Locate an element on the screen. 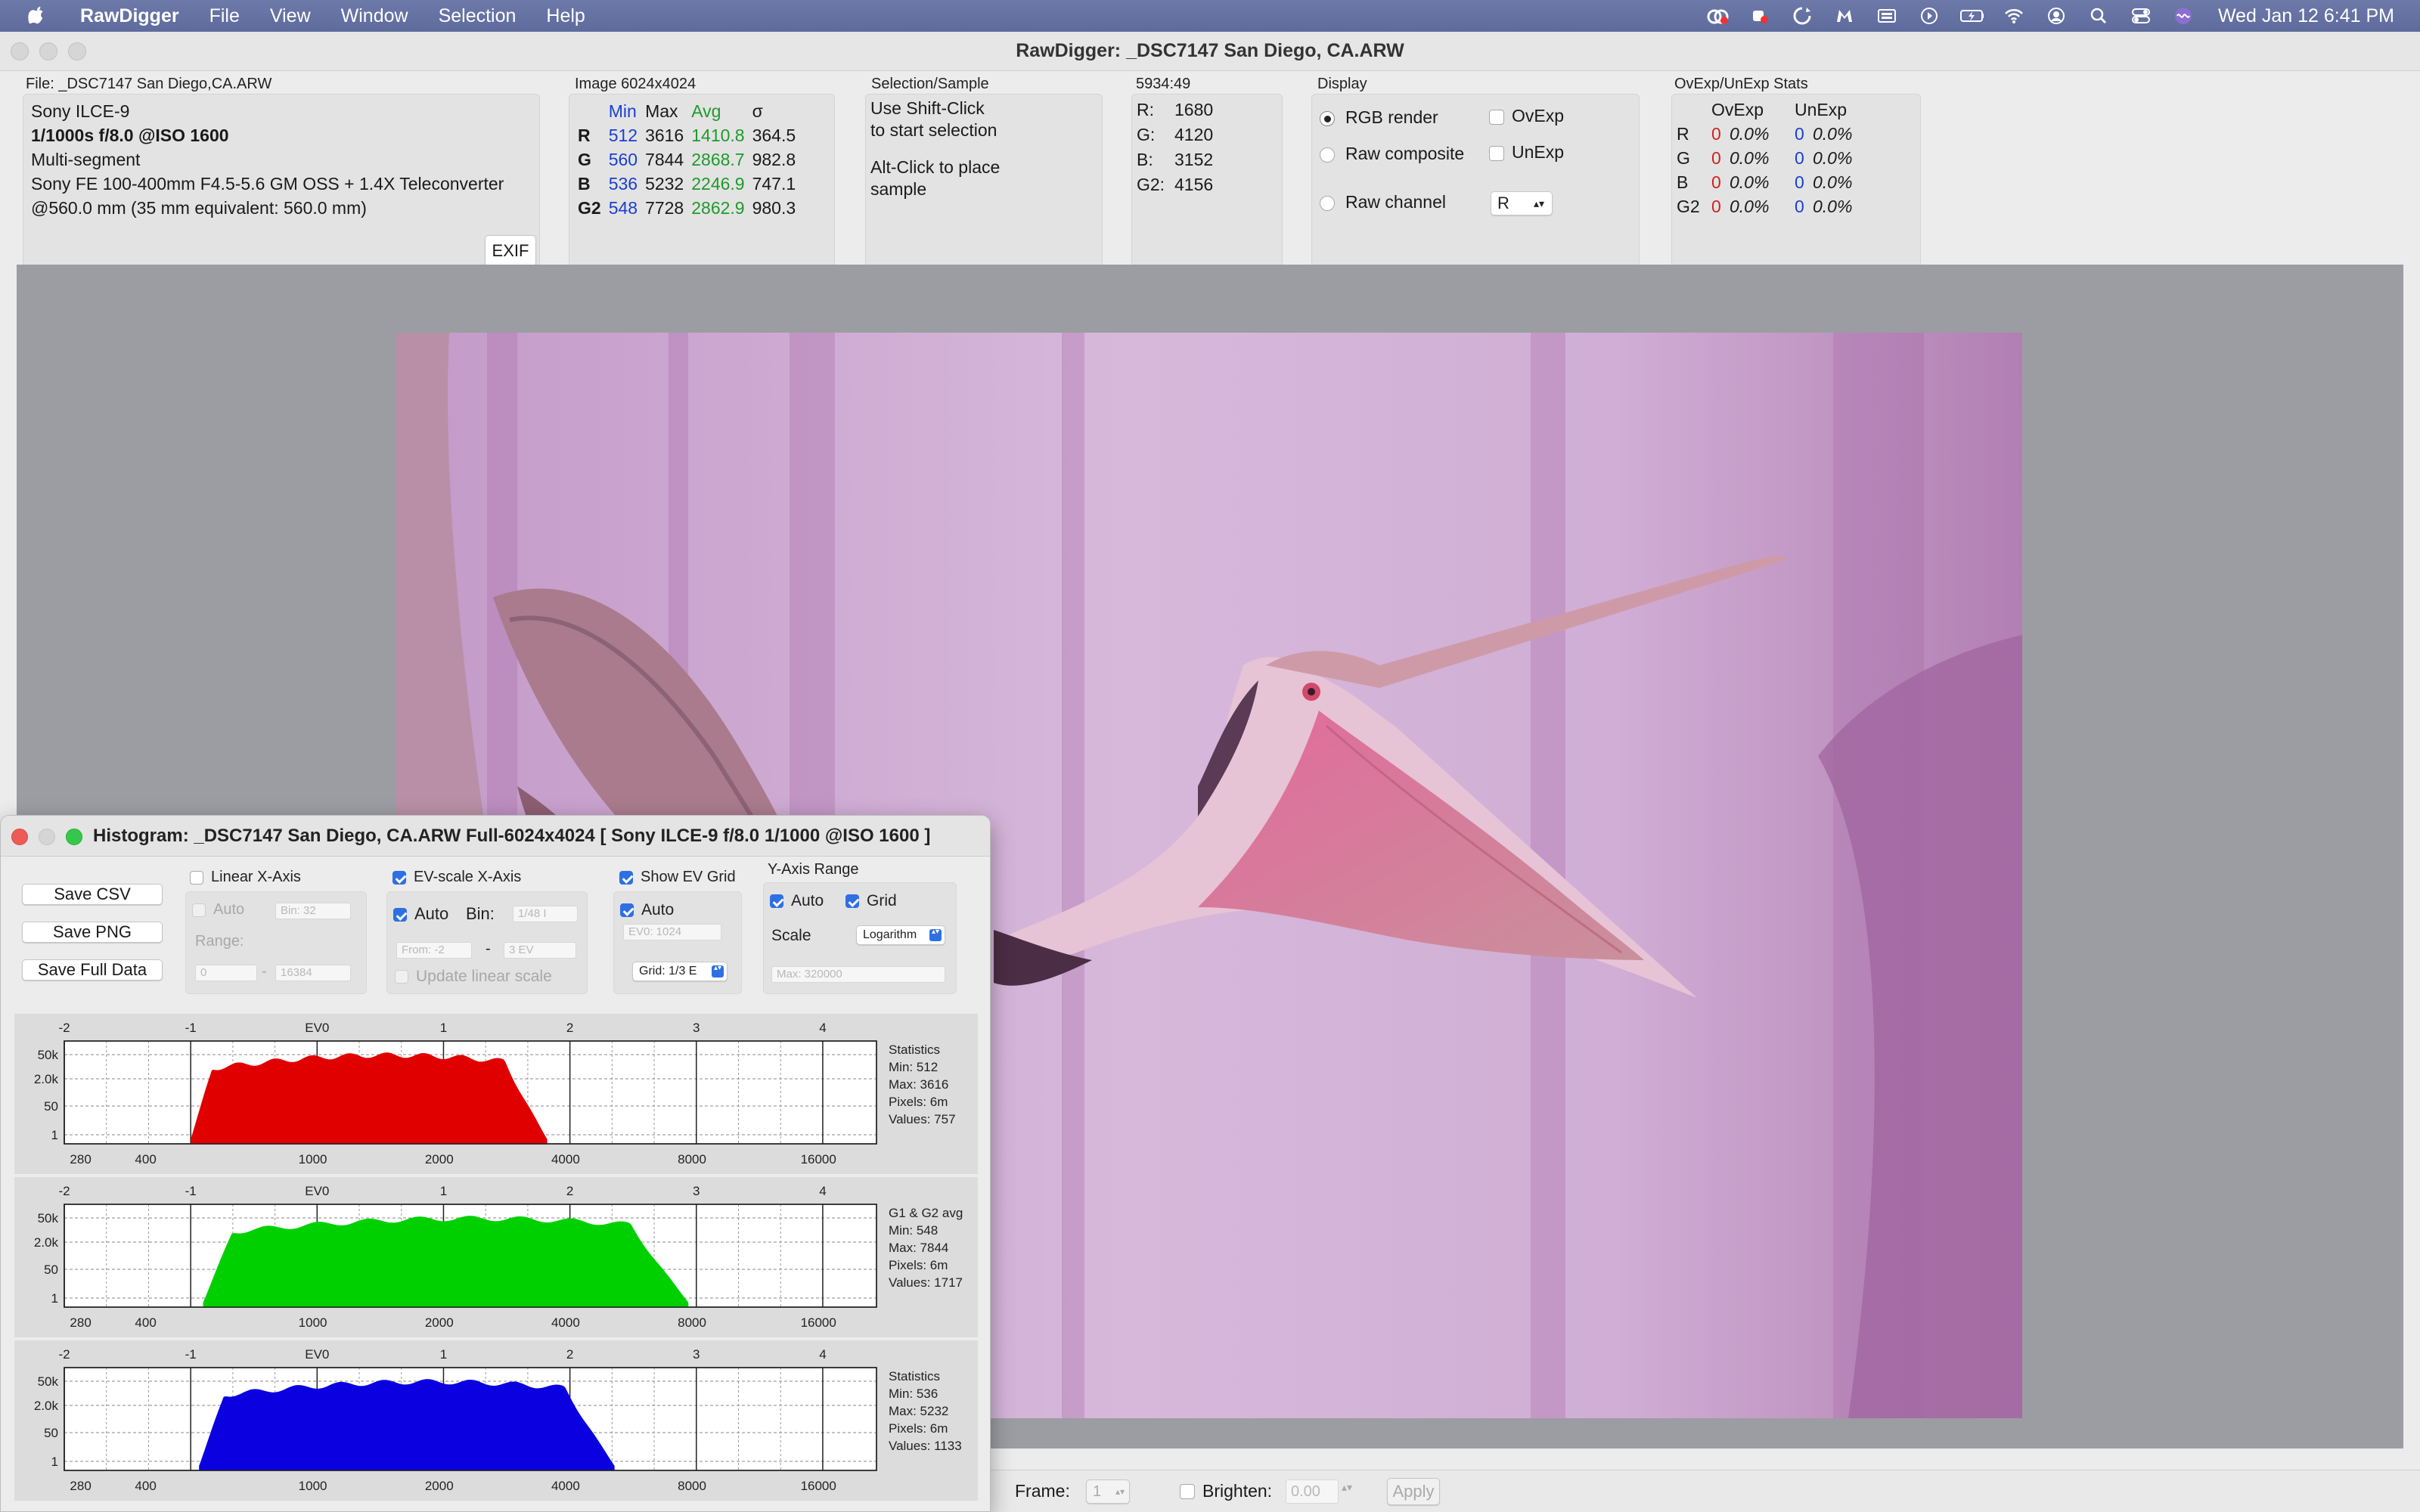 The image size is (2420, 1512). linear-bin-input: Bin: 32 is located at coordinates (313, 911).